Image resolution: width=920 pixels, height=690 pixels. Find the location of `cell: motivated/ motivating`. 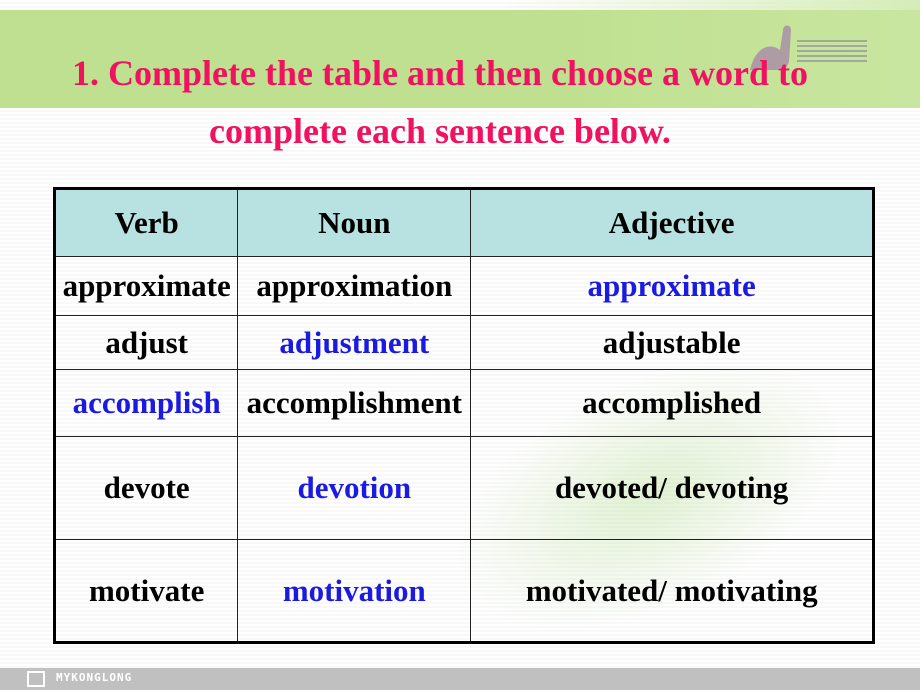

cell: motivated/ motivating is located at coordinates (672, 591).